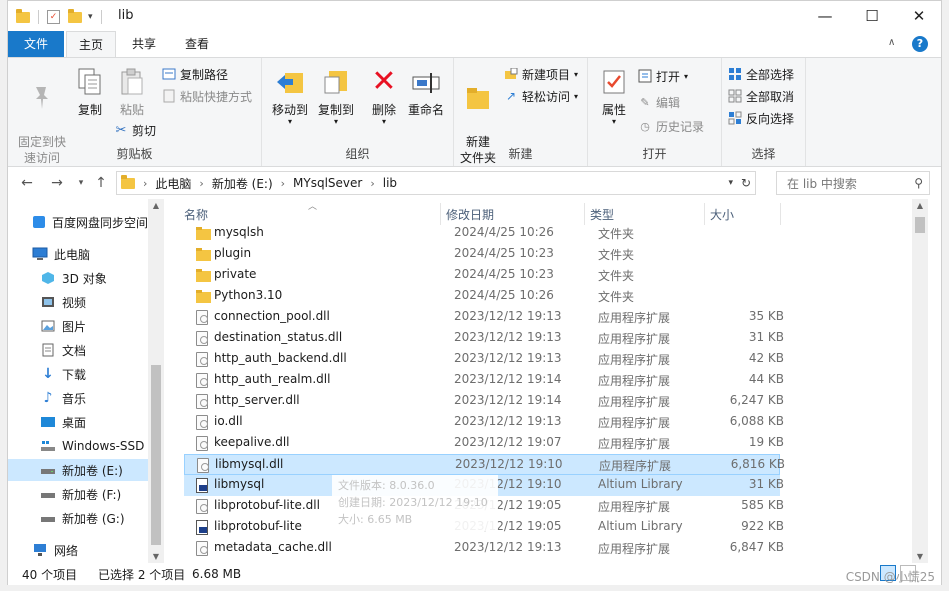  I want to click on nav-item-this-pc: 此电脑, so click(78, 254).